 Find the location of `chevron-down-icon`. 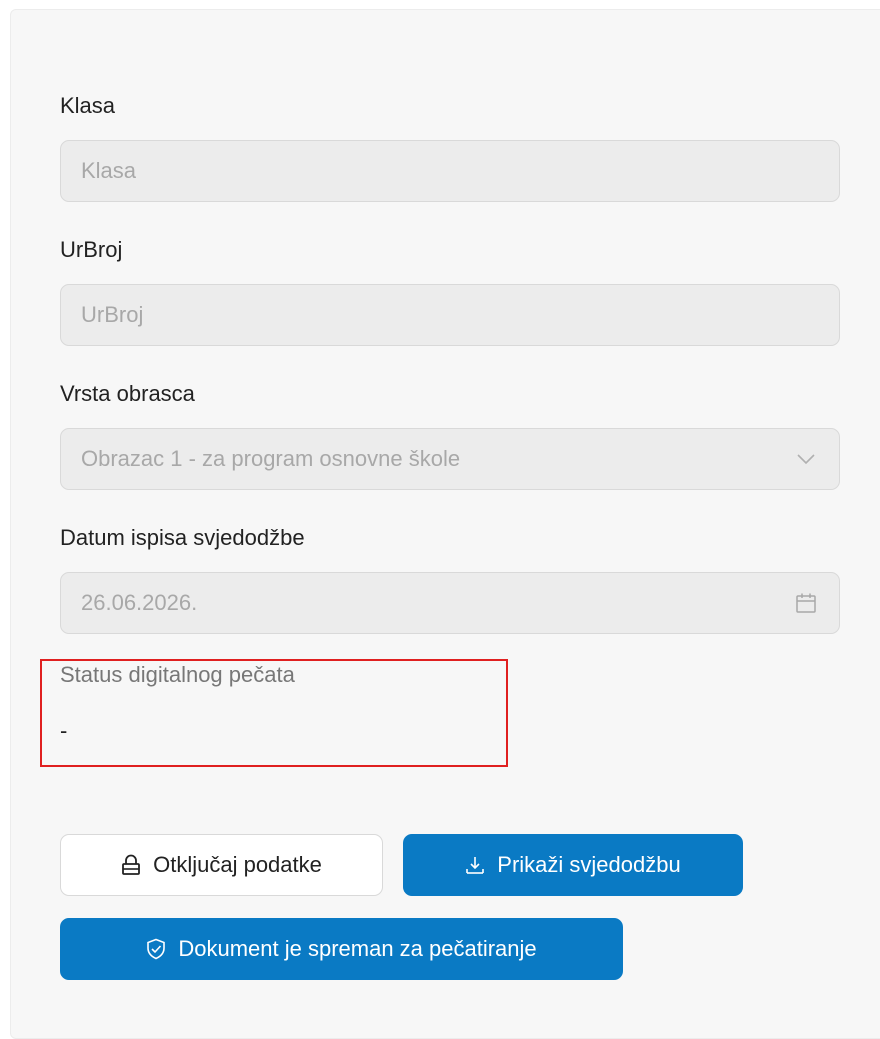

chevron-down-icon is located at coordinates (806, 459).